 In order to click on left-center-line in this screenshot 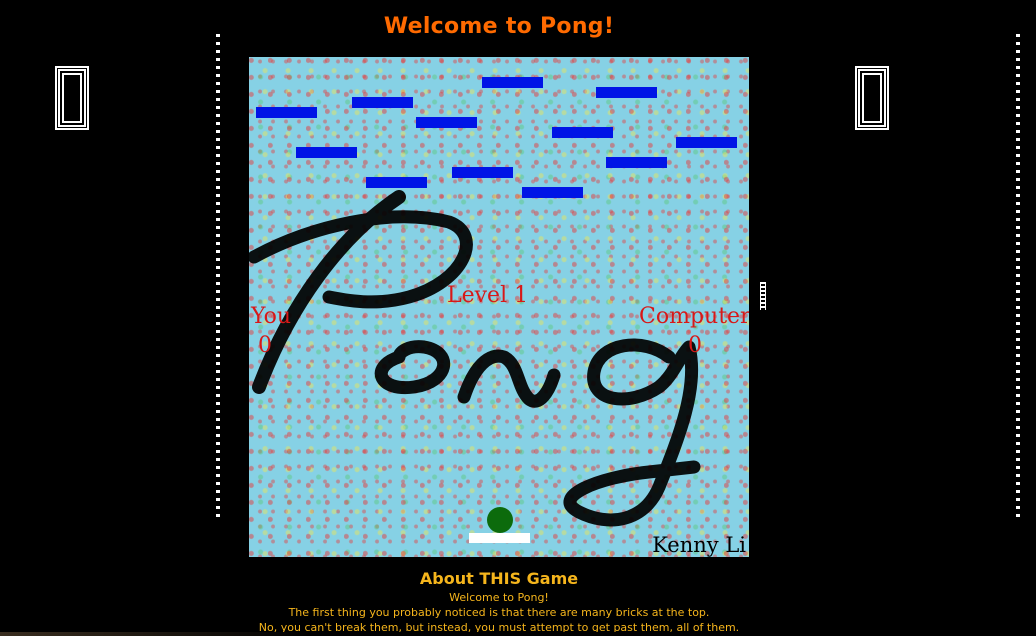, I will do `click(218, 278)`.